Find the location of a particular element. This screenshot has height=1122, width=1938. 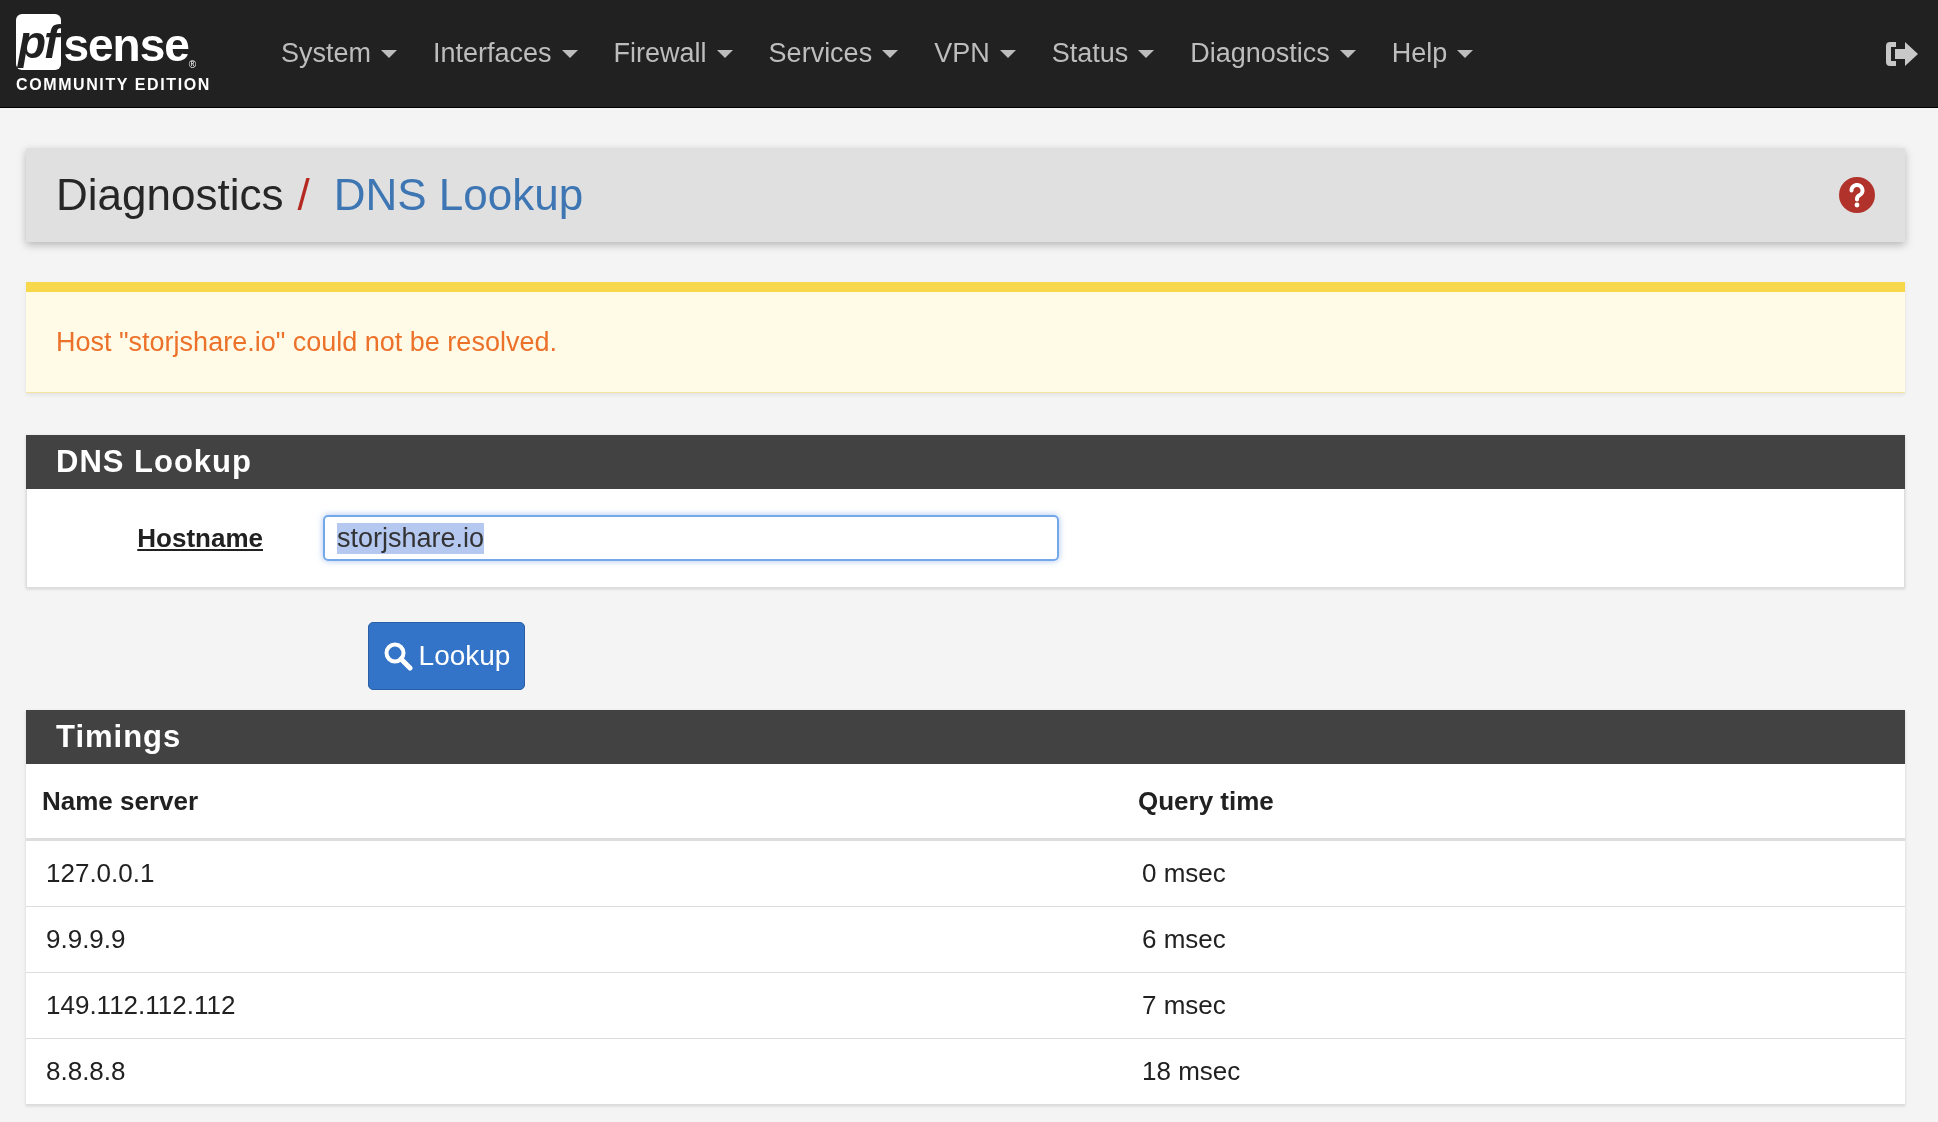

breadcrumb-current: DNS Lookup is located at coordinates (458, 195).